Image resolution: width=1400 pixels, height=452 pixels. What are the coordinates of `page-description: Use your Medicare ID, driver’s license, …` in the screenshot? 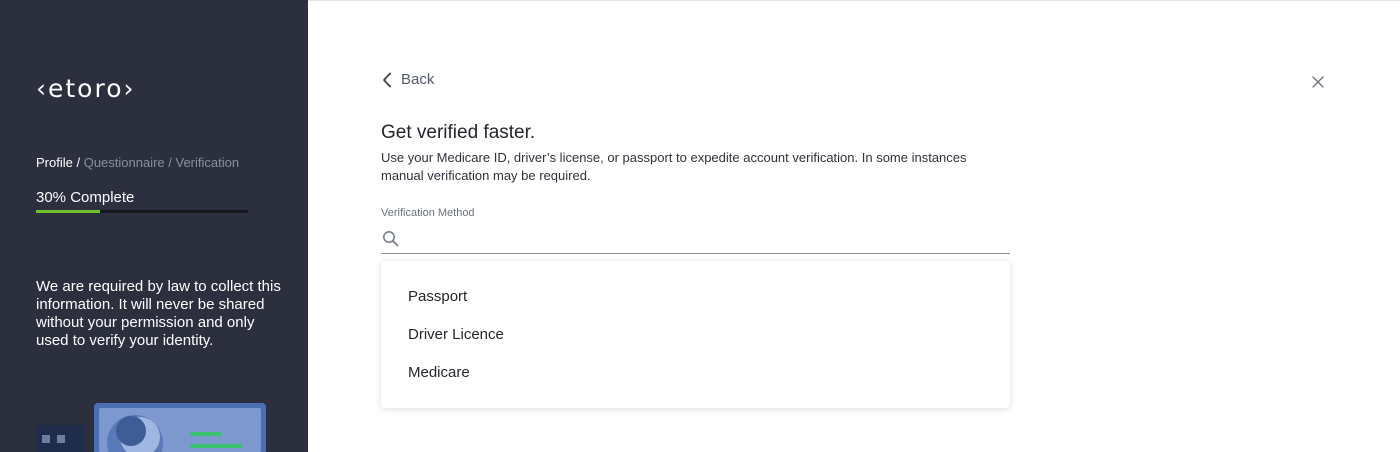 It's located at (674, 166).